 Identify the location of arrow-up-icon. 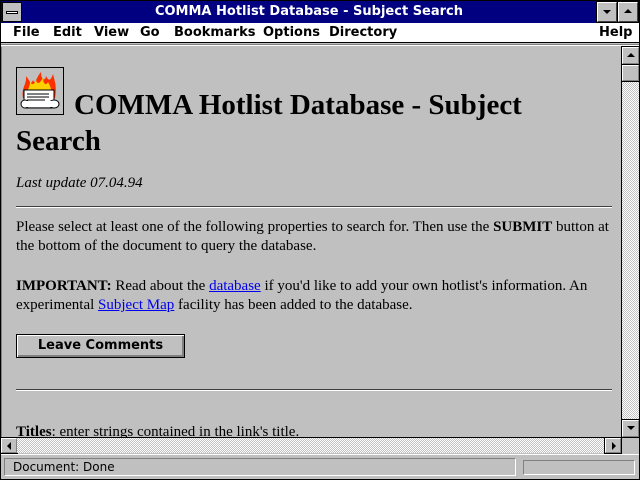
(631, 55).